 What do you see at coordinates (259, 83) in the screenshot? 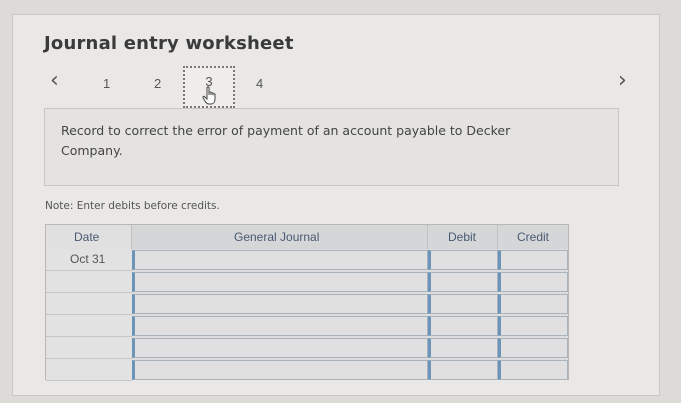
I see `step-4: 4` at bounding box center [259, 83].